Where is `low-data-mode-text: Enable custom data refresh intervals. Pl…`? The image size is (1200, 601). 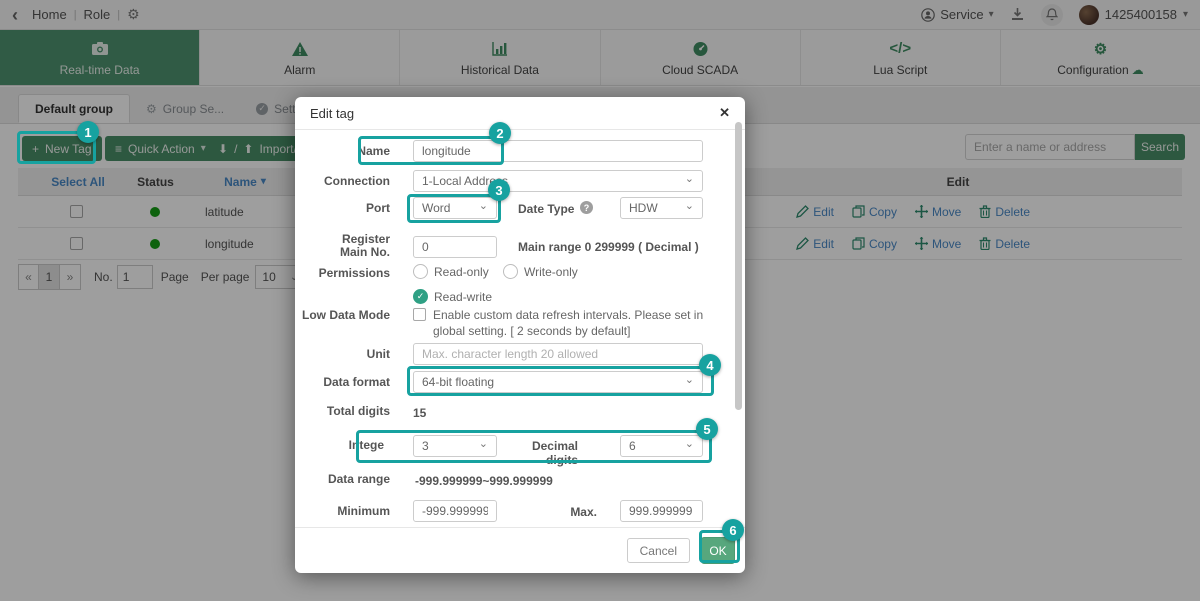
low-data-mode-text: Enable custom data refresh intervals. Pl… is located at coordinates (568, 323).